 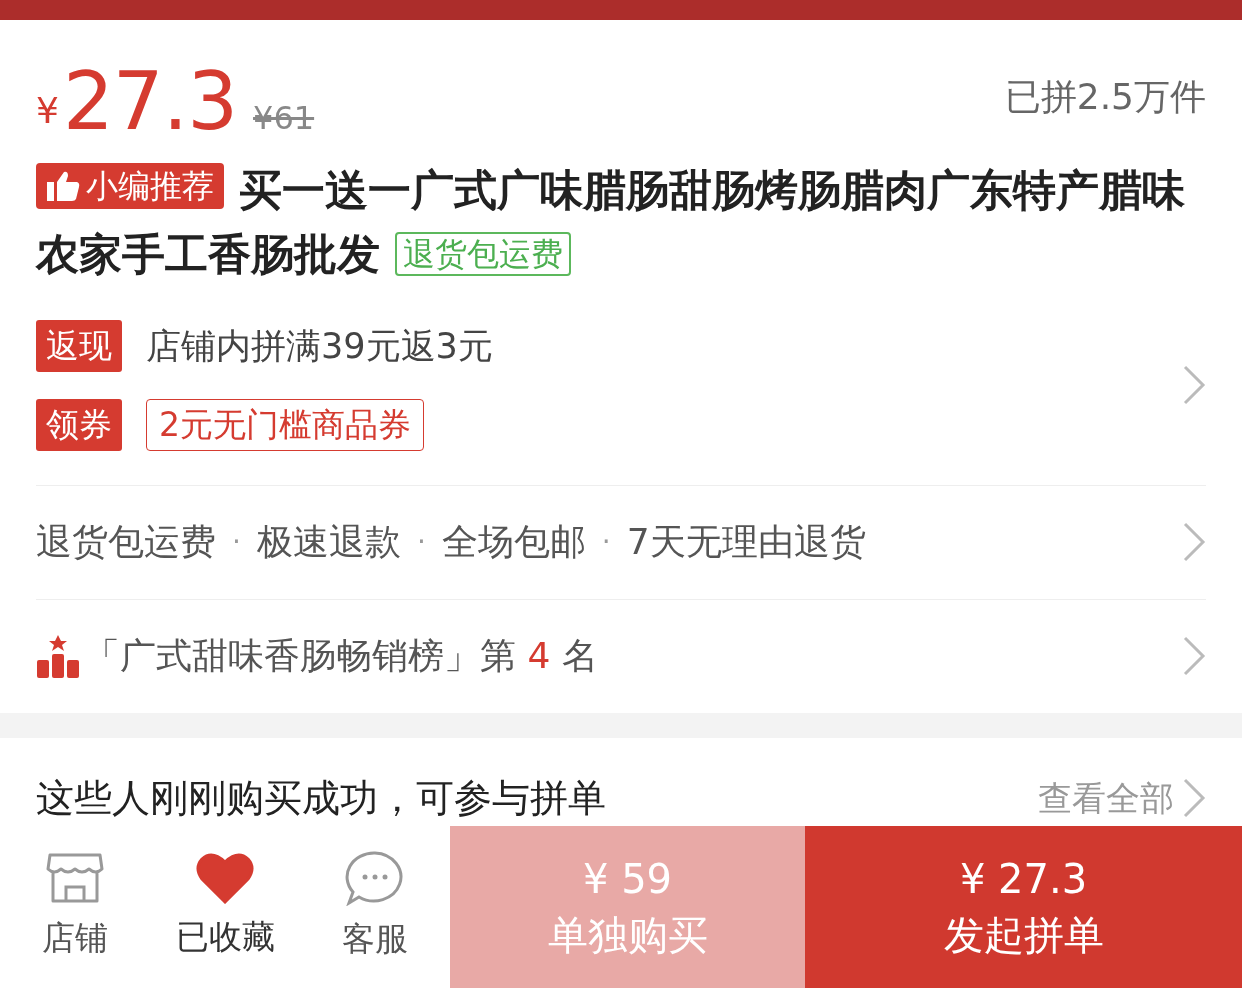 I want to click on promo-label: 领券, so click(x=79, y=424).